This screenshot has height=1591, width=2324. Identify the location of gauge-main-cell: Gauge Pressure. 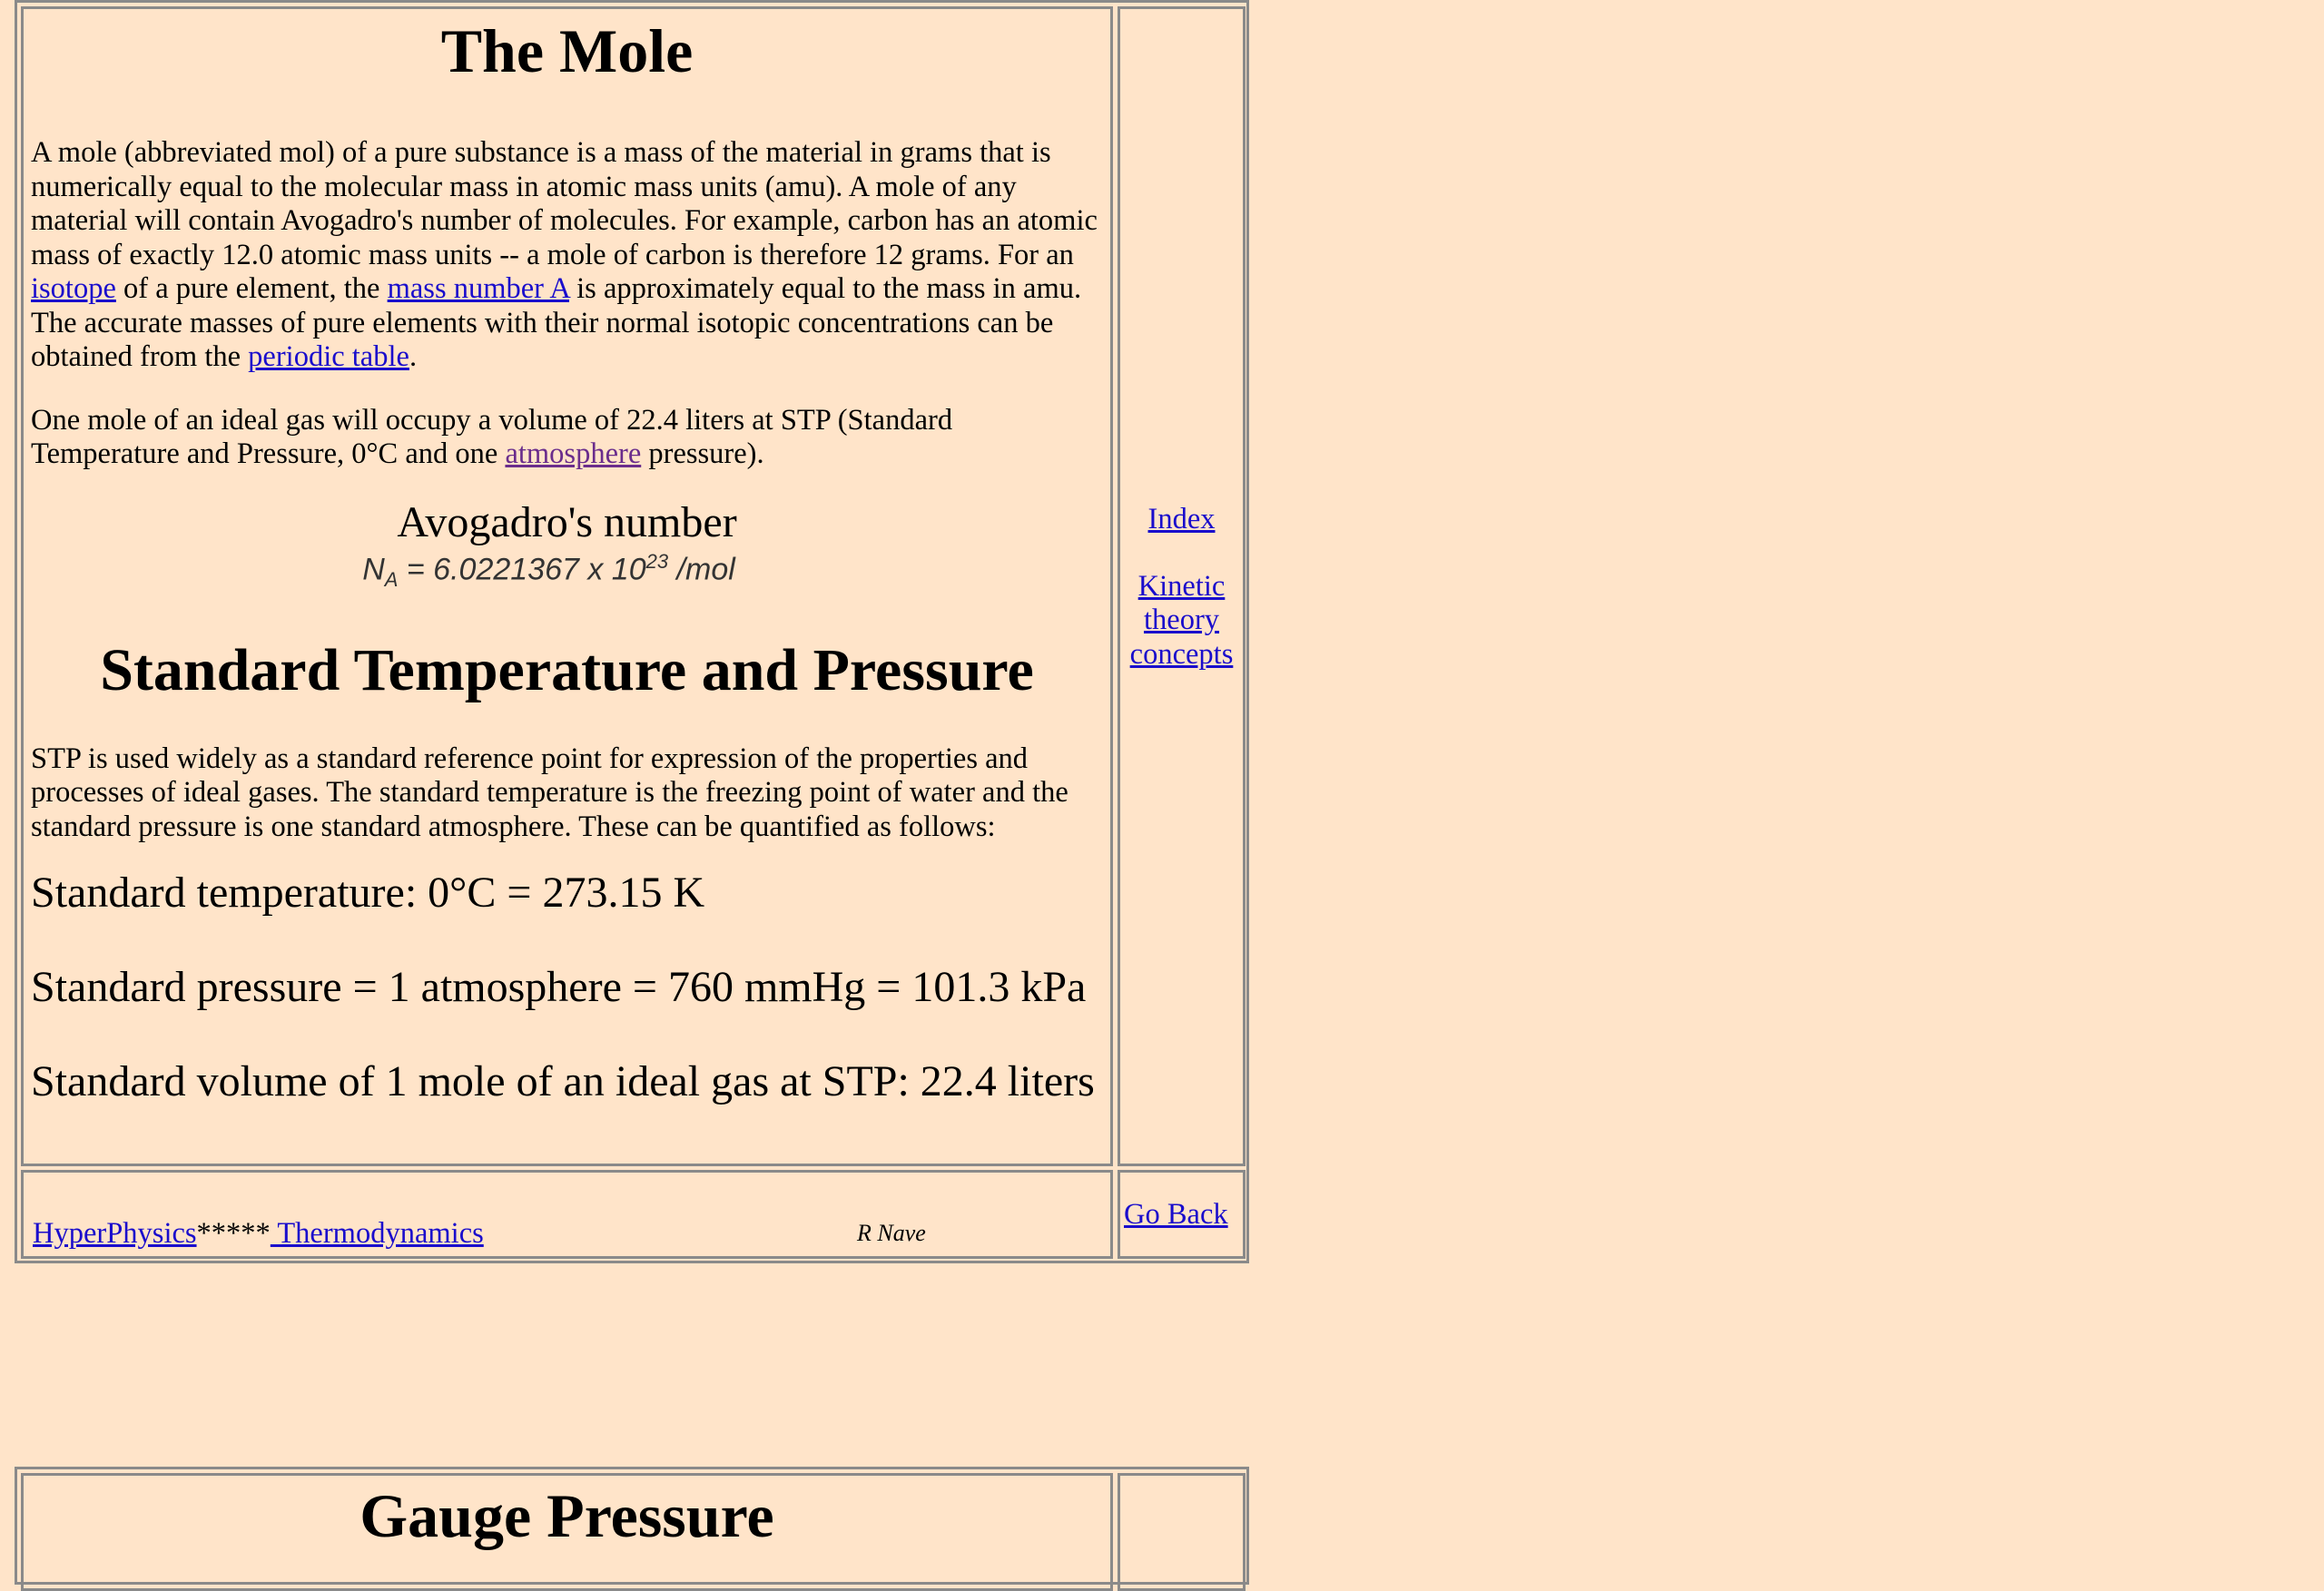
(567, 1532).